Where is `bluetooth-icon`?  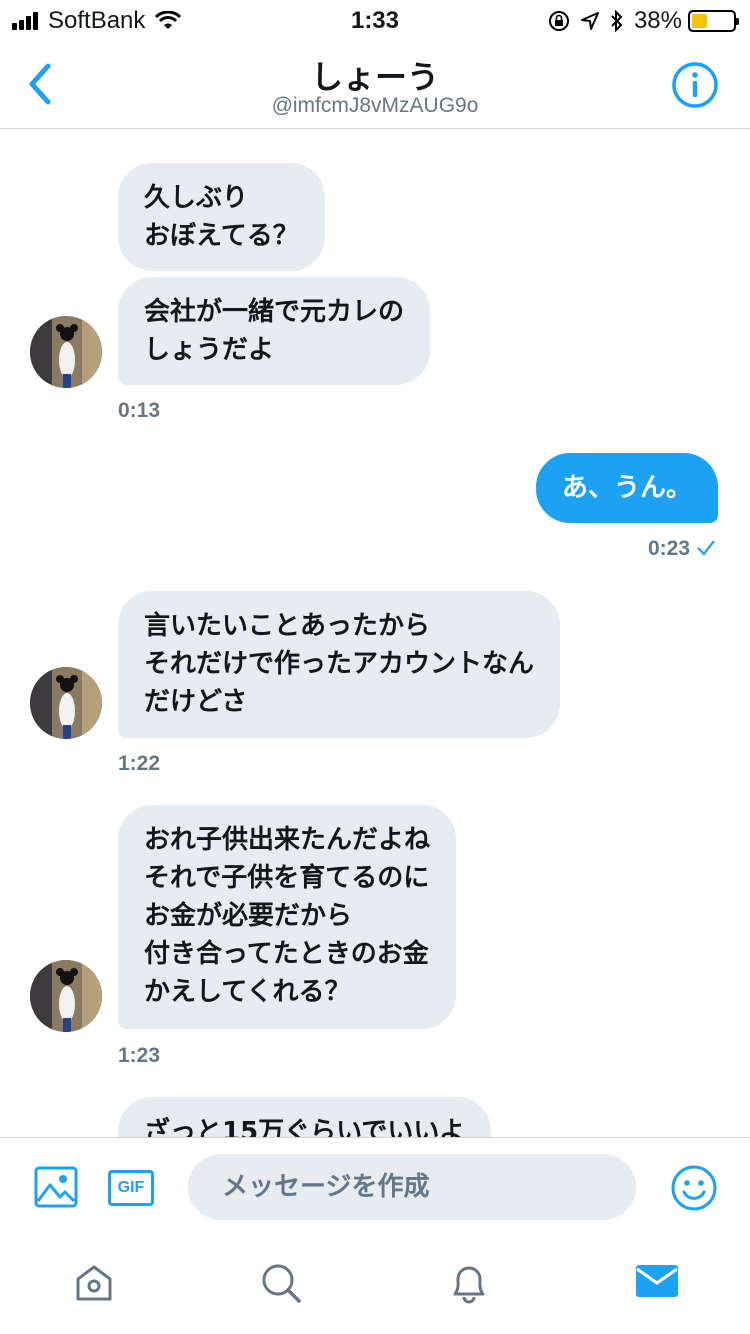
bluetooth-icon is located at coordinates (617, 21).